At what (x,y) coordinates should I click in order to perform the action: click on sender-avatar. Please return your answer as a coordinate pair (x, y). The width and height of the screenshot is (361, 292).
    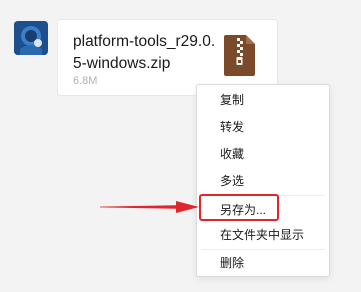
    Looking at the image, I should click on (31, 38).